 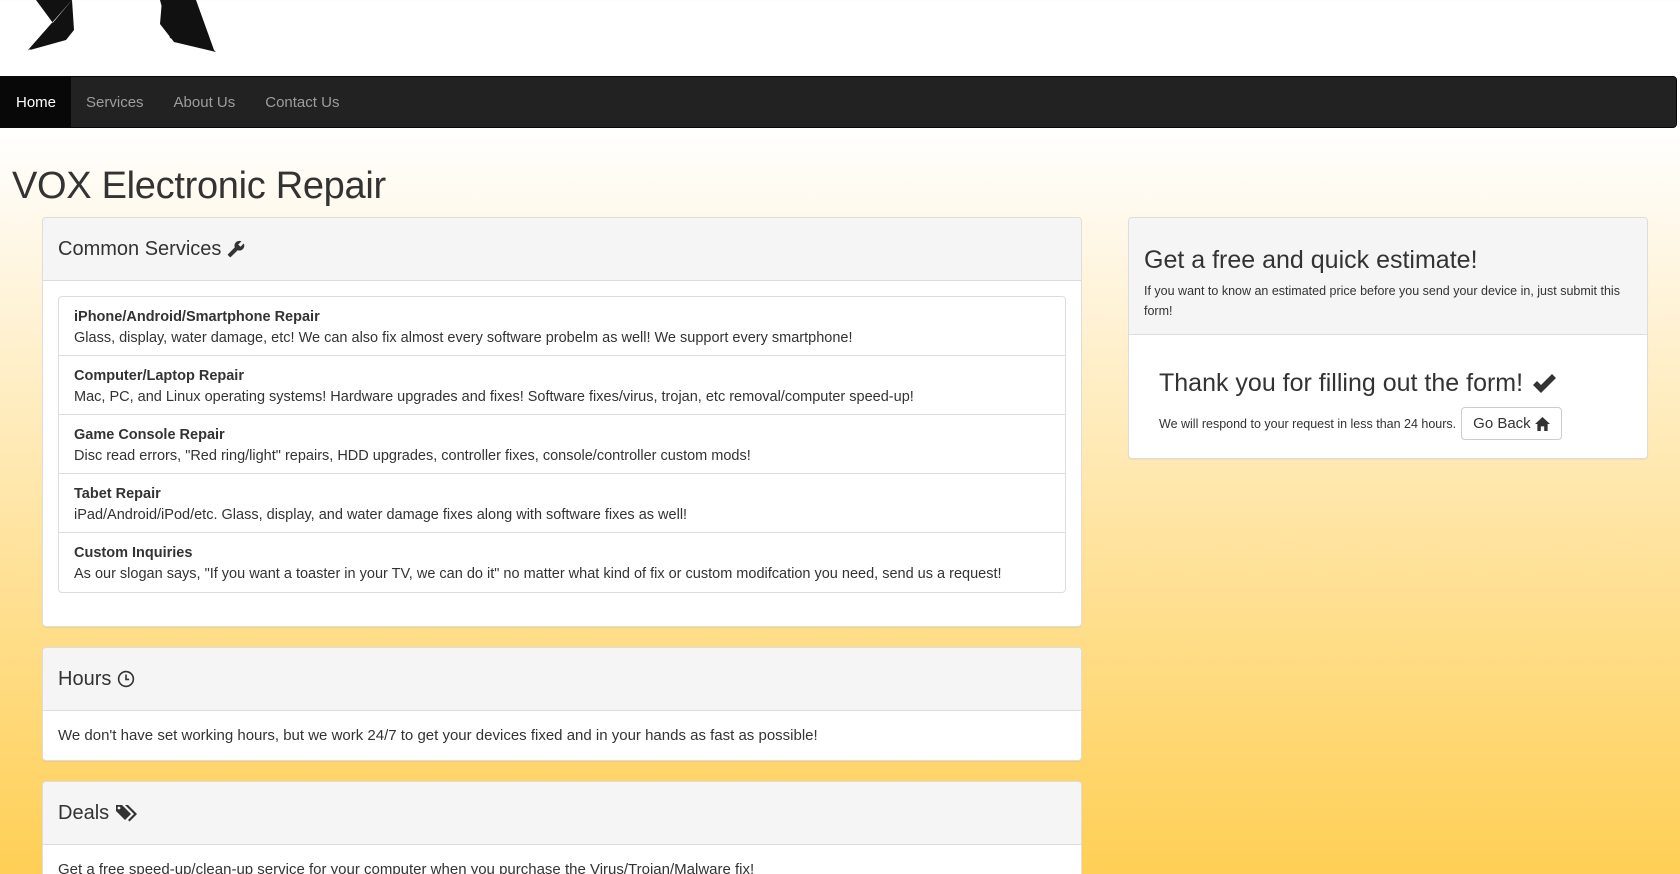 I want to click on checkmark-icon, so click(x=1544, y=384).